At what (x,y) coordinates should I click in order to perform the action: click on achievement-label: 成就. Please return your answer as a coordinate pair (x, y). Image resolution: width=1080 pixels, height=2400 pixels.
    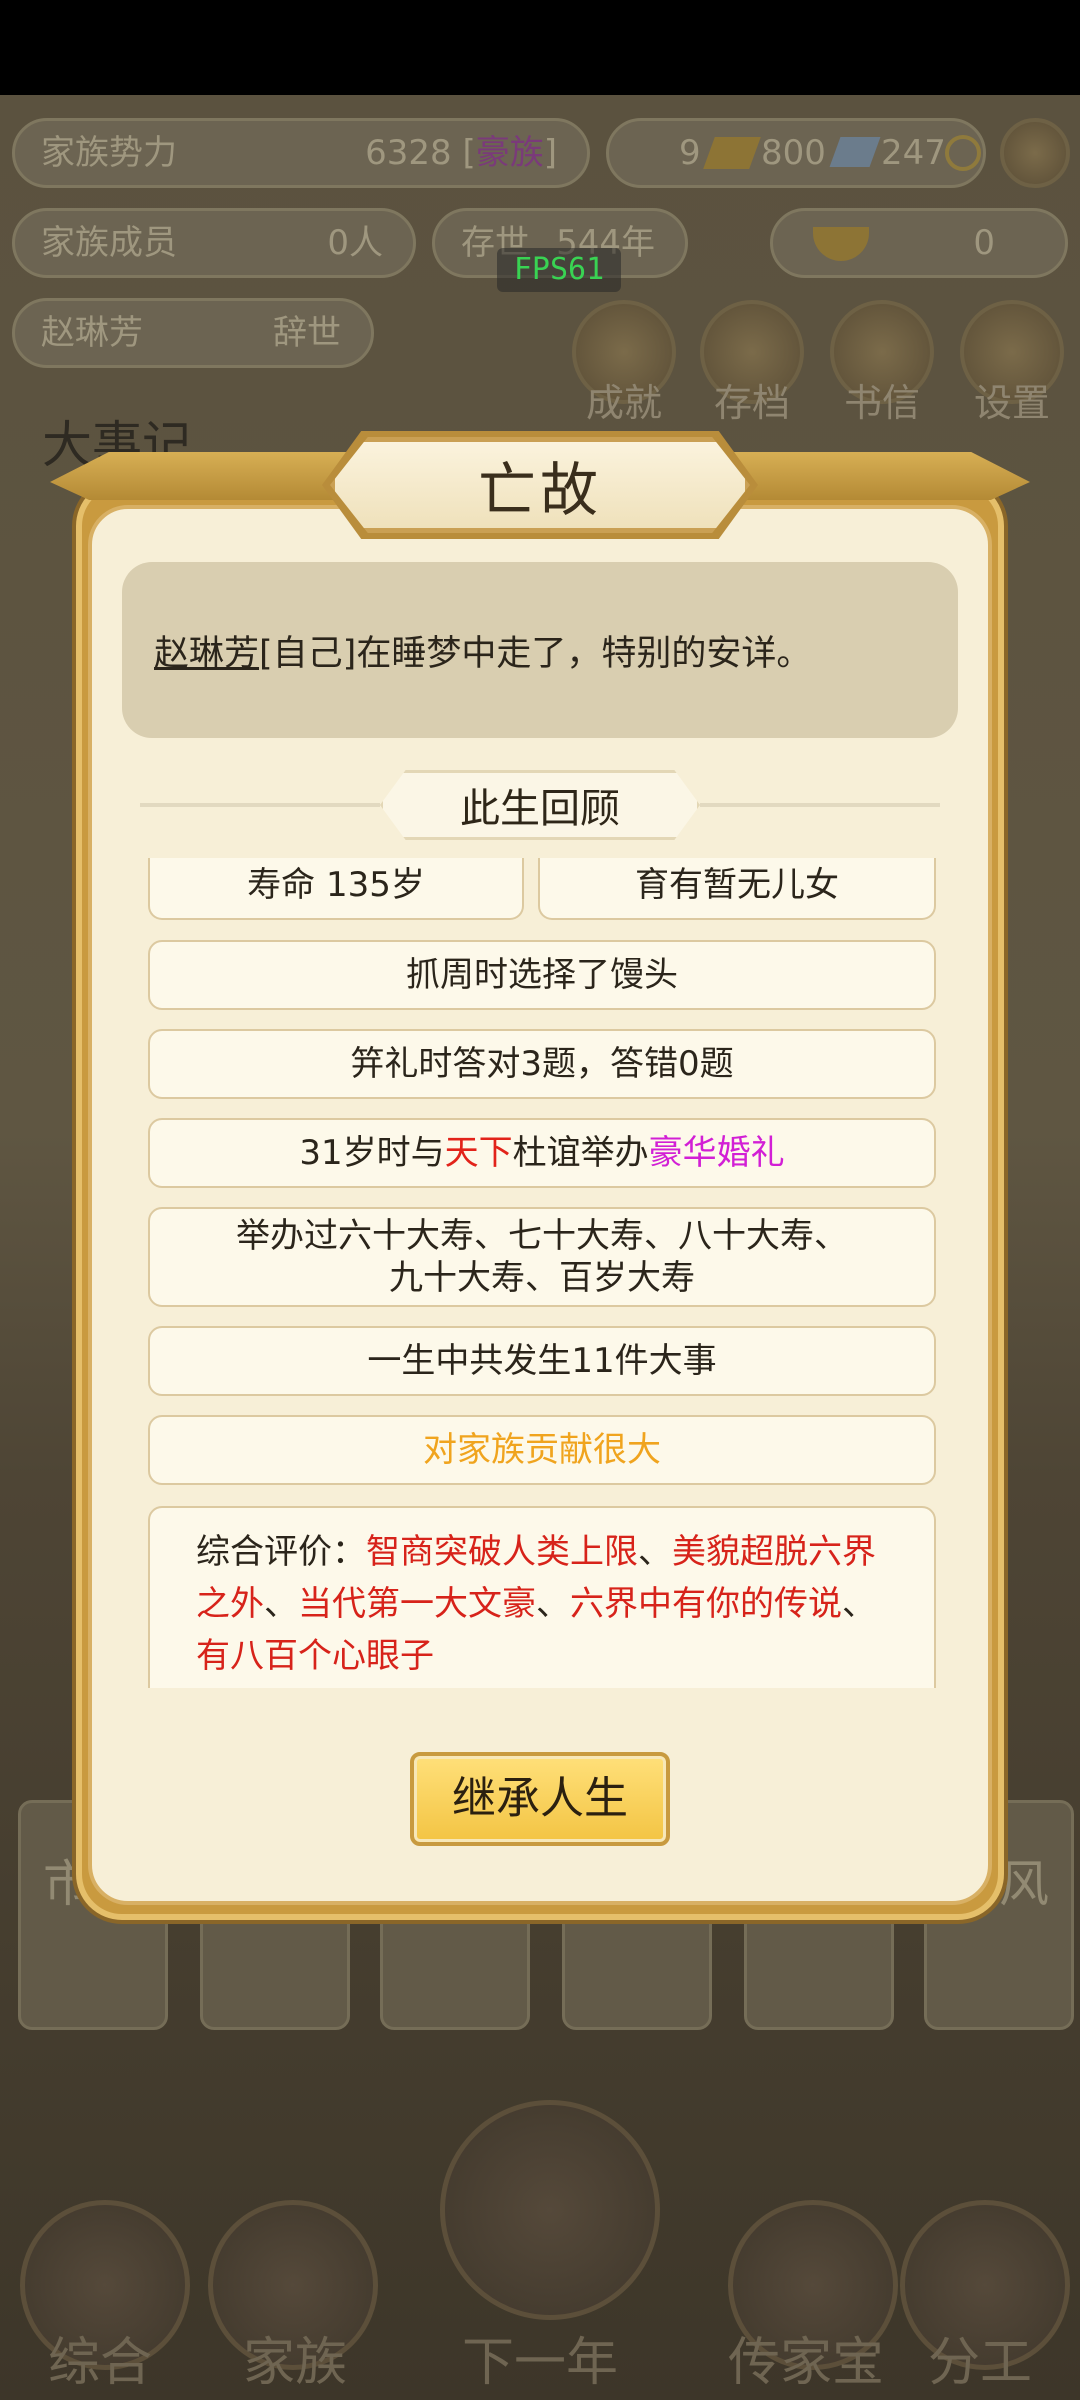
    Looking at the image, I should click on (623, 403).